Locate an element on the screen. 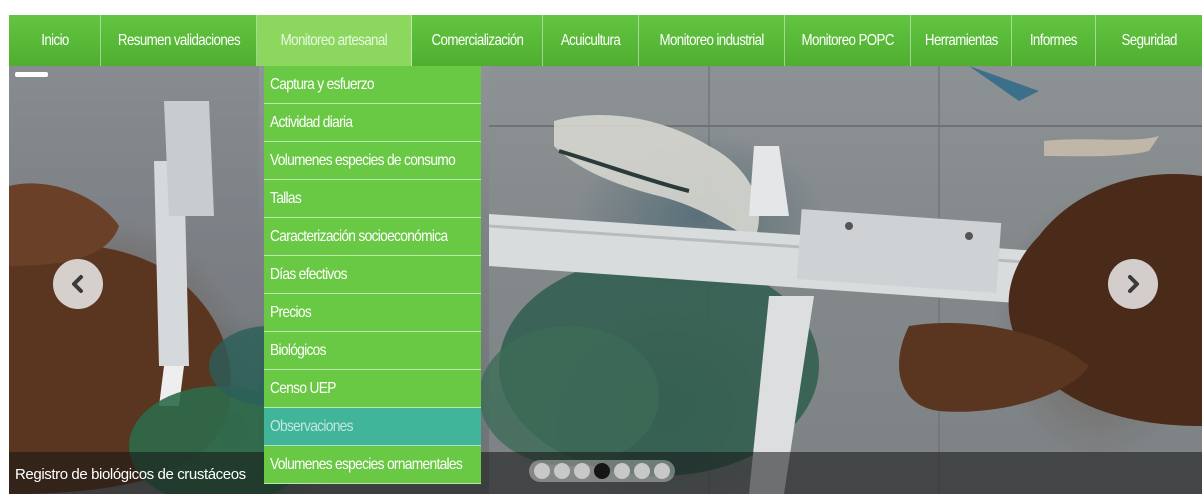 This screenshot has width=1202, height=494. nav-item-informes: Informes is located at coordinates (1054, 40).